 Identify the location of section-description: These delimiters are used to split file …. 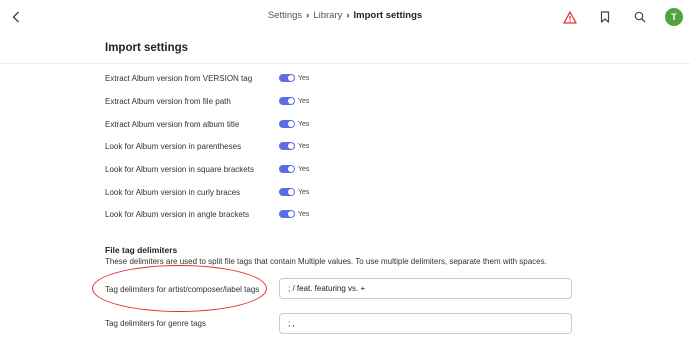
(326, 261).